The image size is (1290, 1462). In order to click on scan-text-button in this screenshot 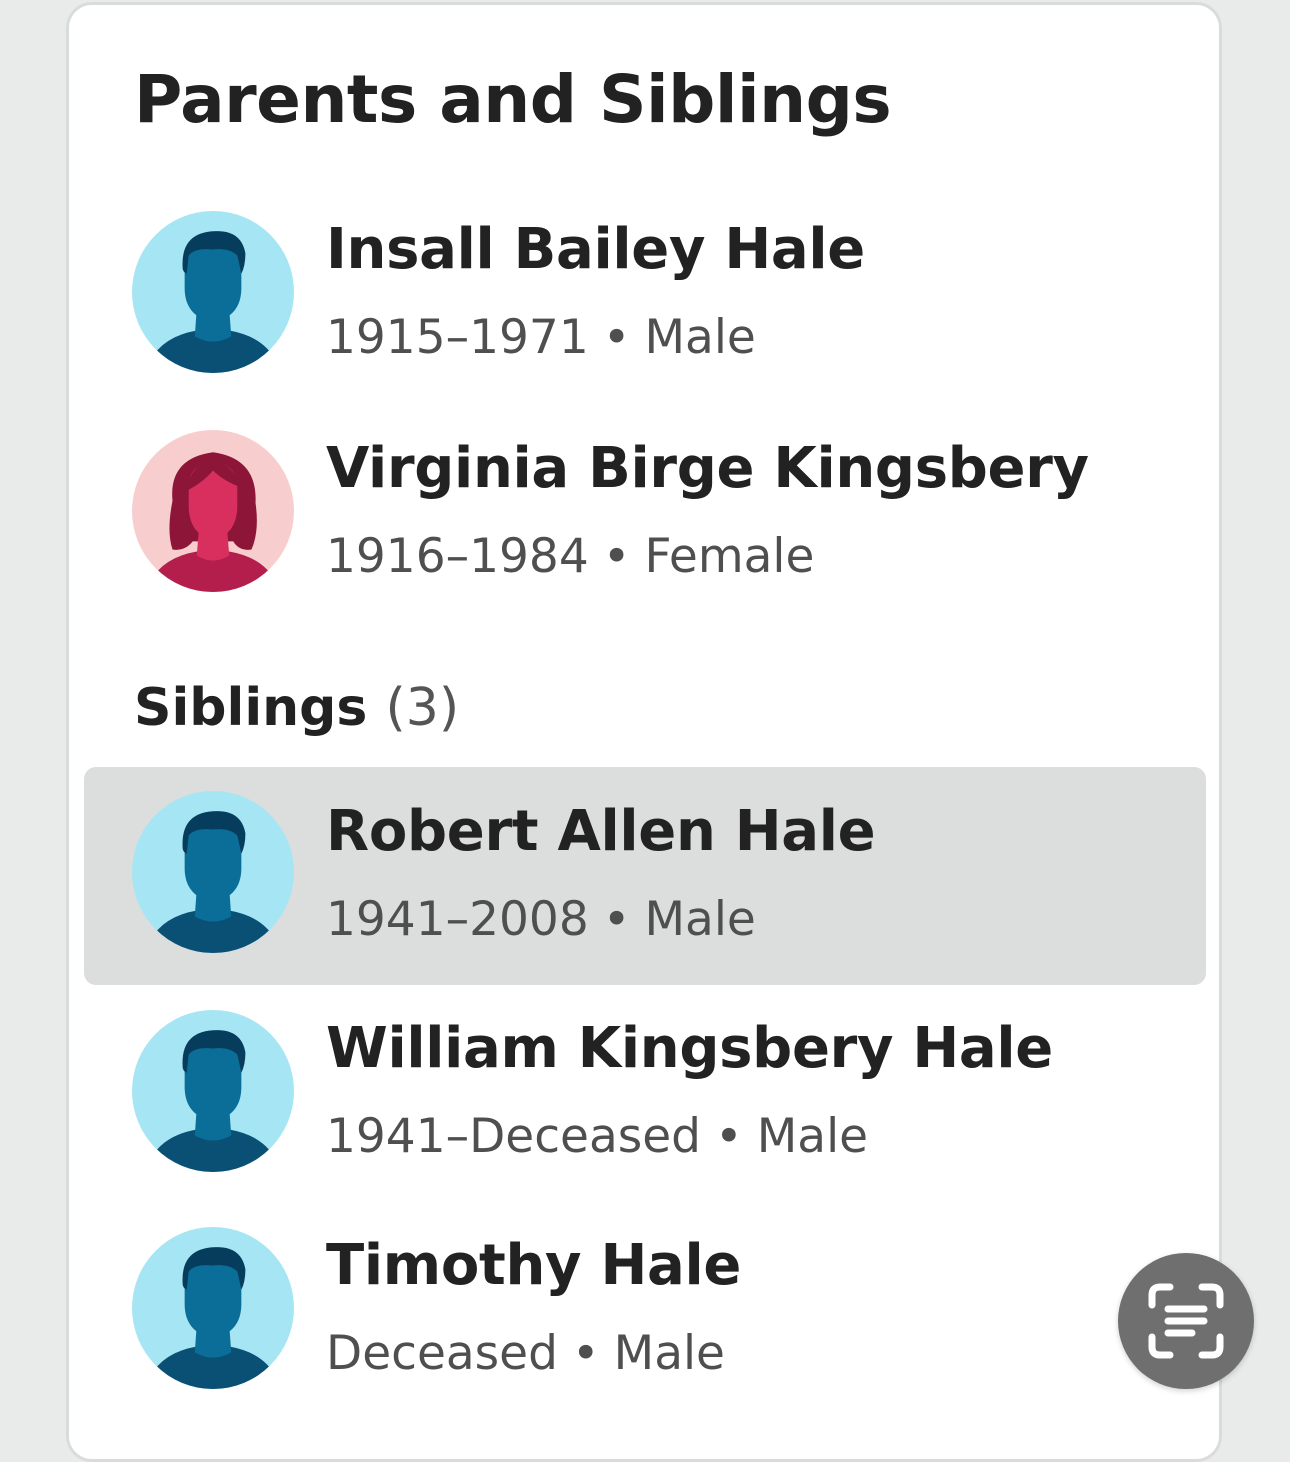, I will do `click(1186, 1321)`.